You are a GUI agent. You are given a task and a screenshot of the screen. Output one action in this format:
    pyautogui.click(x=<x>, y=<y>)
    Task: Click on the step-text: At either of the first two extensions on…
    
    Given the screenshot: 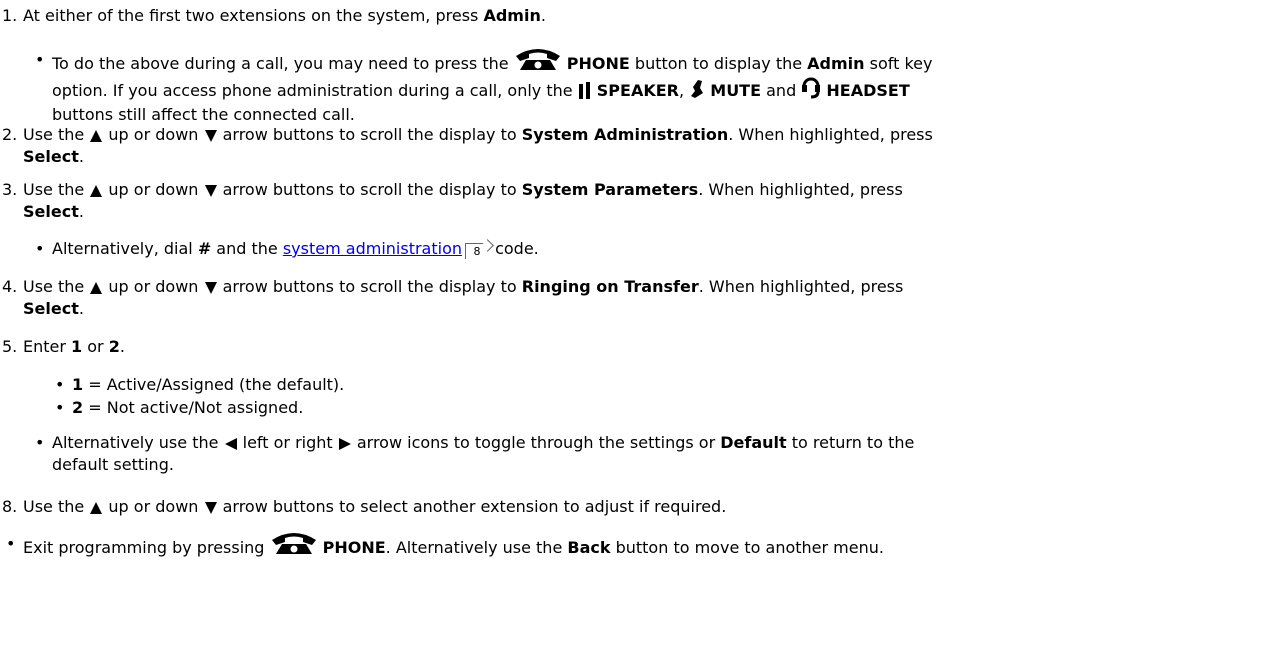 What is the action you would take?
    pyautogui.click(x=253, y=15)
    